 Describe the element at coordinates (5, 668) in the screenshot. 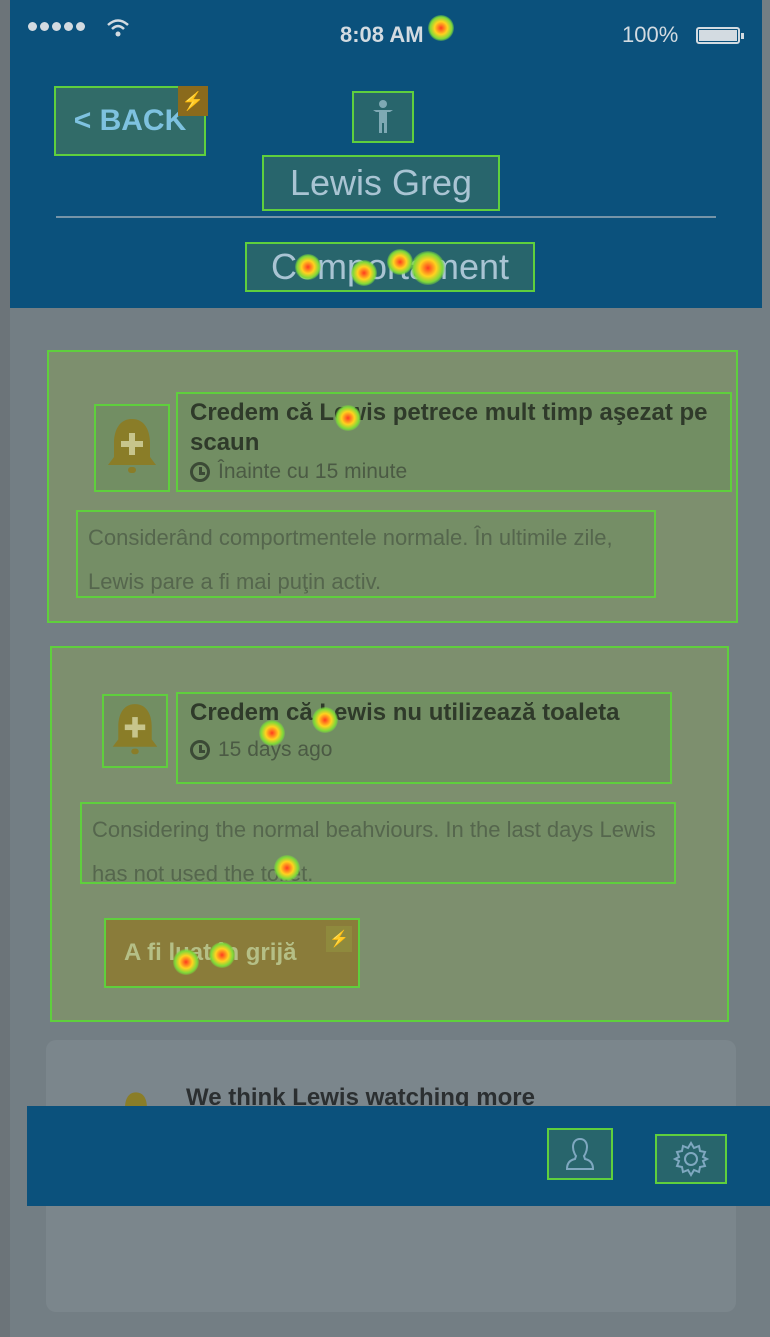

I see `frame-edge` at that location.